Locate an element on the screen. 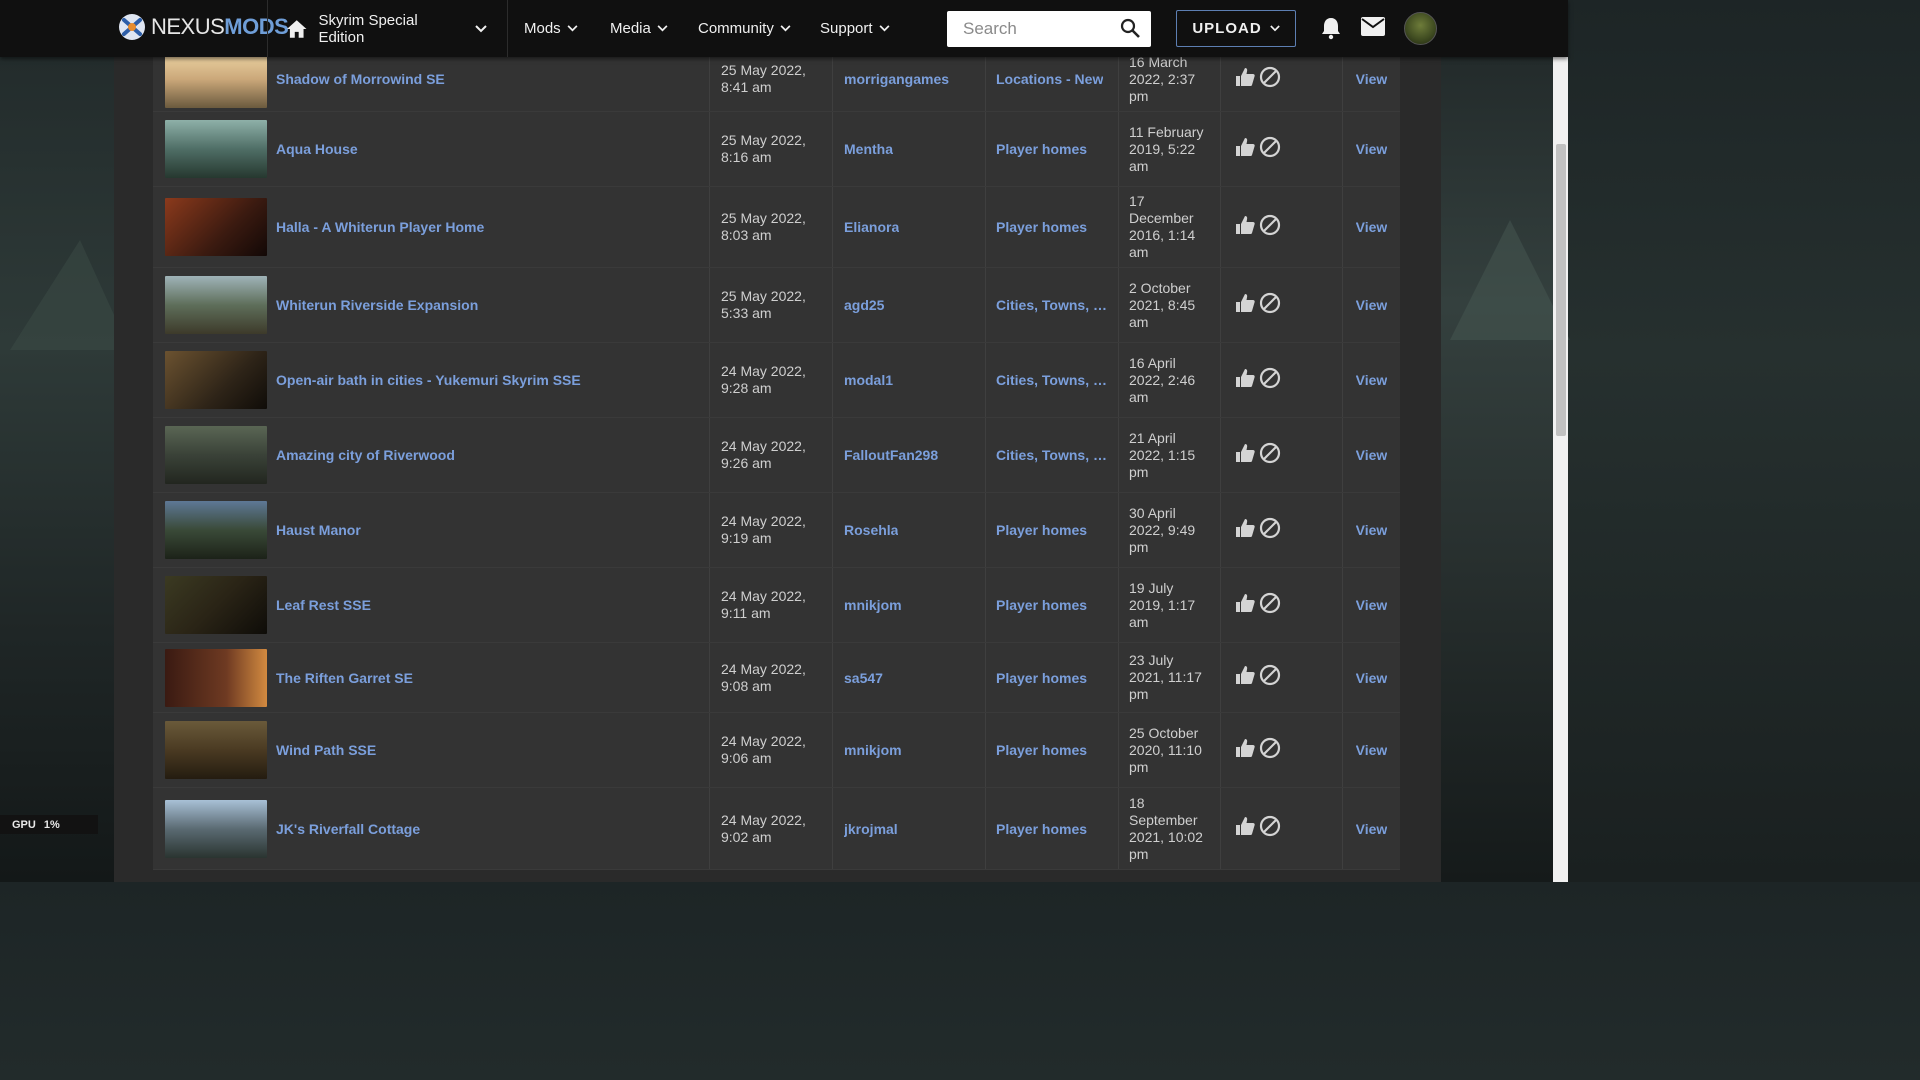  nav-support: Support is located at coordinates (855, 28).